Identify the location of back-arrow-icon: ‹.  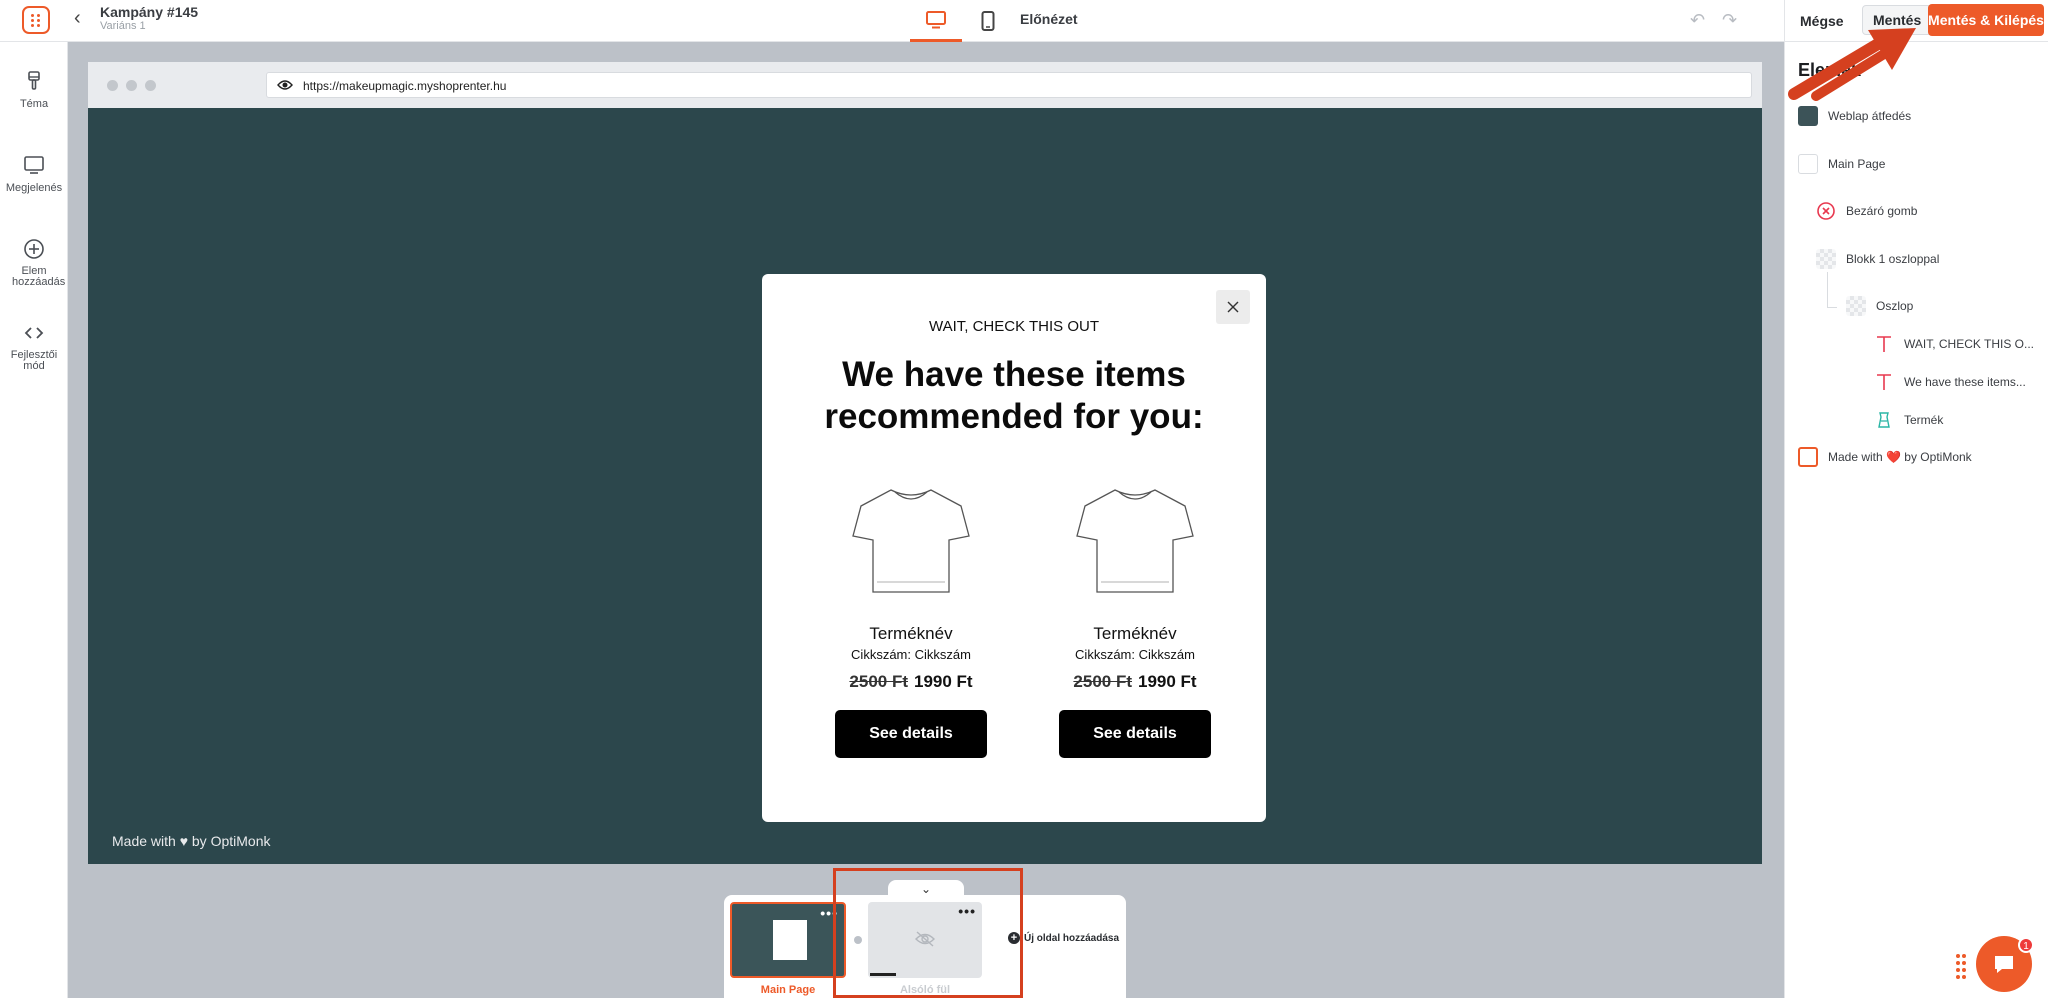
(84, 18).